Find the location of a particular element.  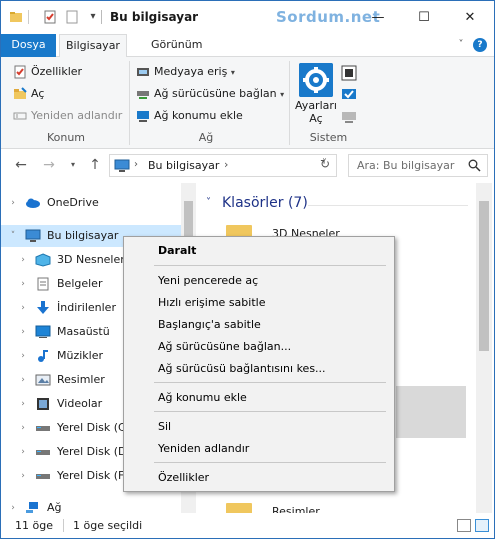

address-bar: › Bu bilgisayar › ˅ is located at coordinates (223, 165).